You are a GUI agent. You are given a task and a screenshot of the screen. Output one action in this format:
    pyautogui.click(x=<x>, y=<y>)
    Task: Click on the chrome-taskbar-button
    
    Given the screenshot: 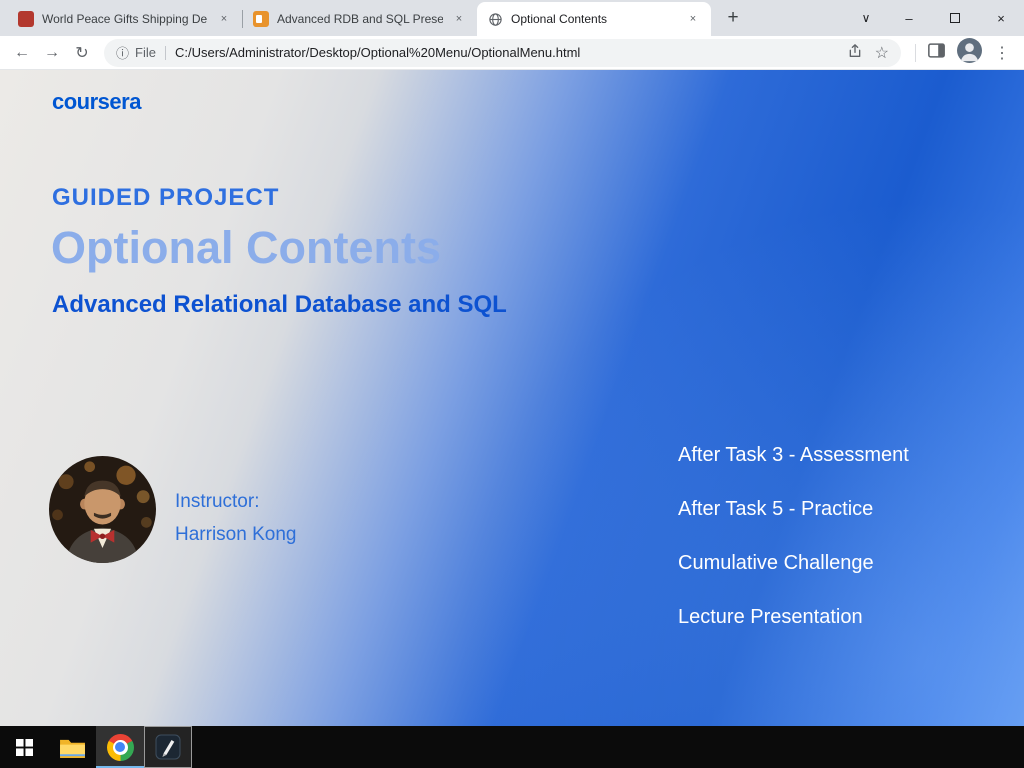 What is the action you would take?
    pyautogui.click(x=120, y=747)
    